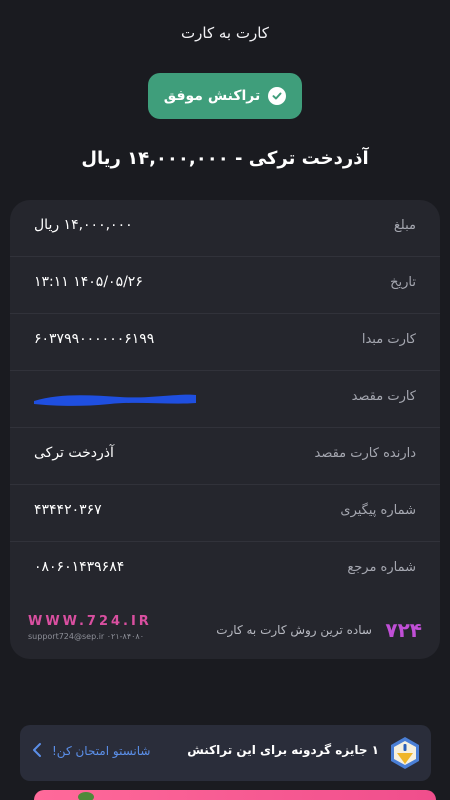 The image size is (450, 800). What do you see at coordinates (365, 453) in the screenshot?
I see `row-label: دارنده کارت مقصد` at bounding box center [365, 453].